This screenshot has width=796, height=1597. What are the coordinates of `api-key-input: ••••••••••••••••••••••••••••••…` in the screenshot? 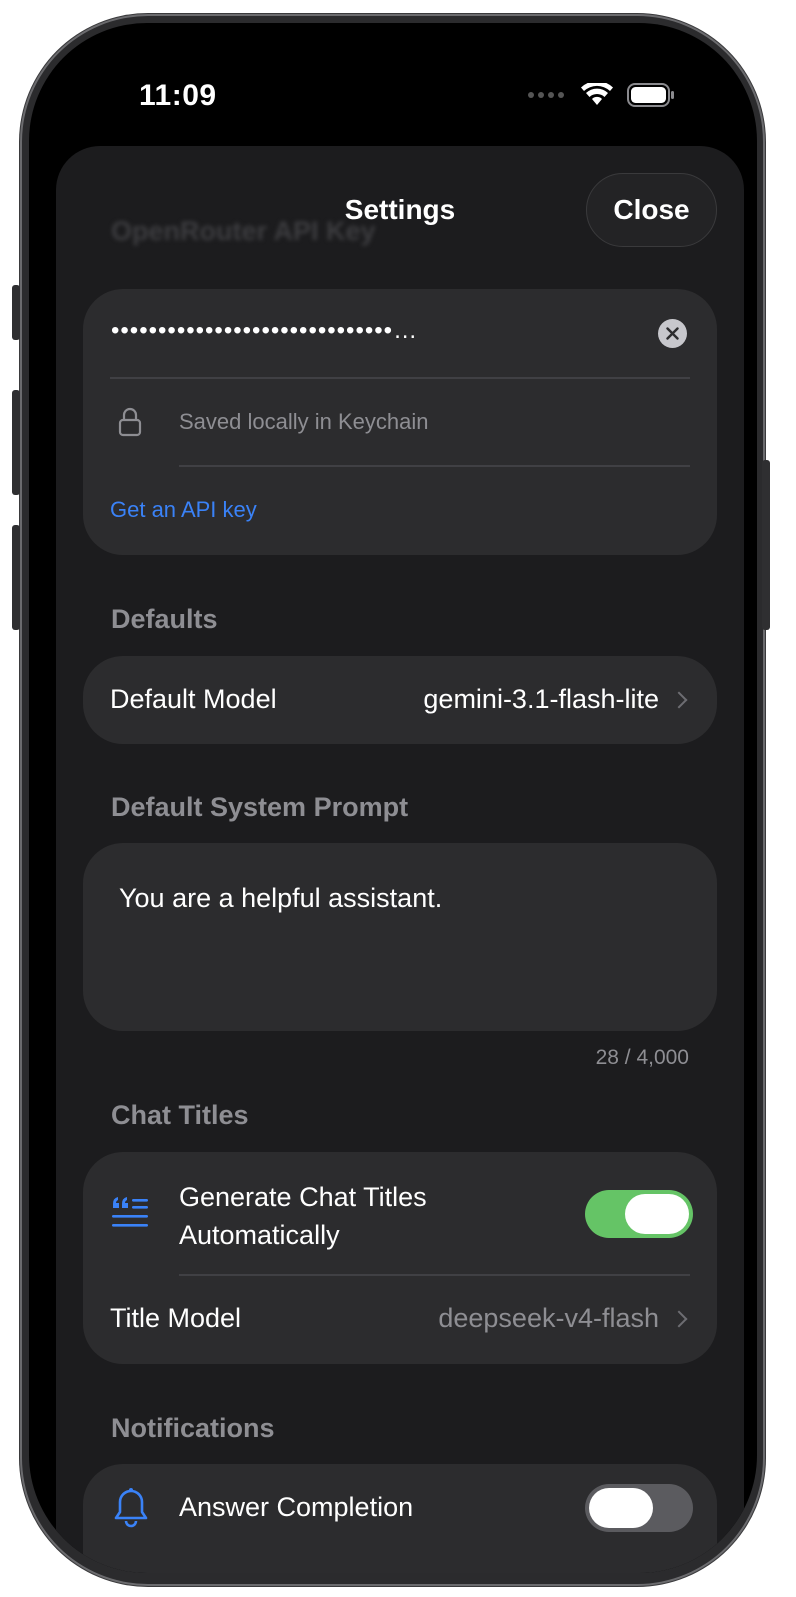 It's located at (376, 334).